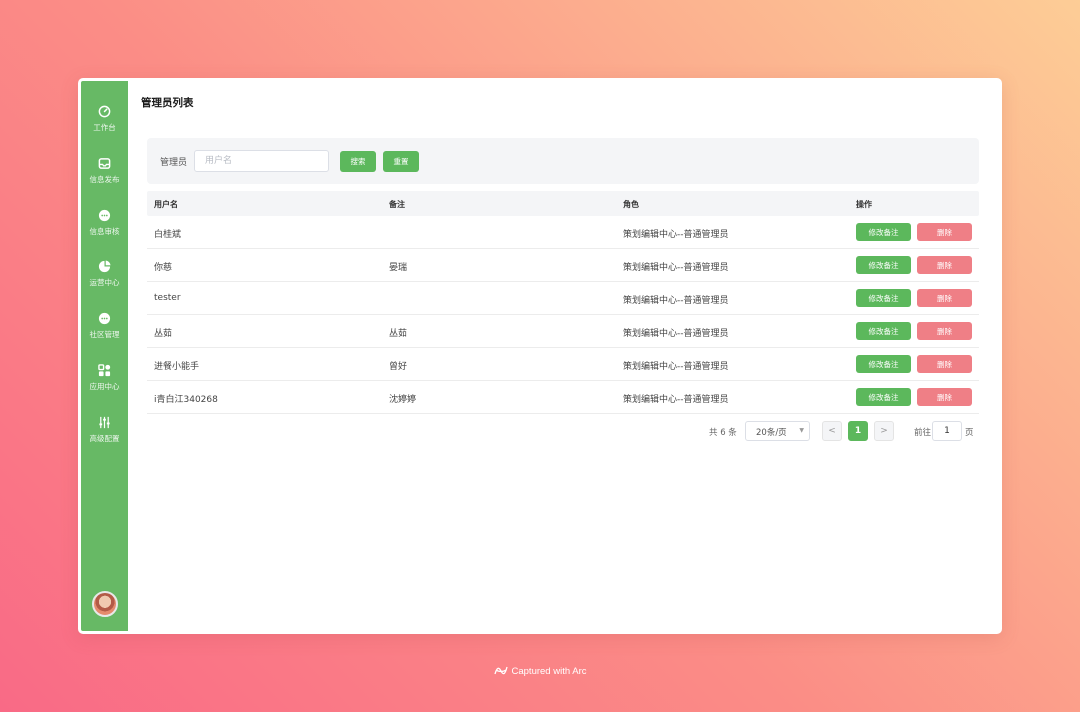 This screenshot has height=712, width=1080. I want to click on chevron-down-icon: ▼, so click(801, 430).